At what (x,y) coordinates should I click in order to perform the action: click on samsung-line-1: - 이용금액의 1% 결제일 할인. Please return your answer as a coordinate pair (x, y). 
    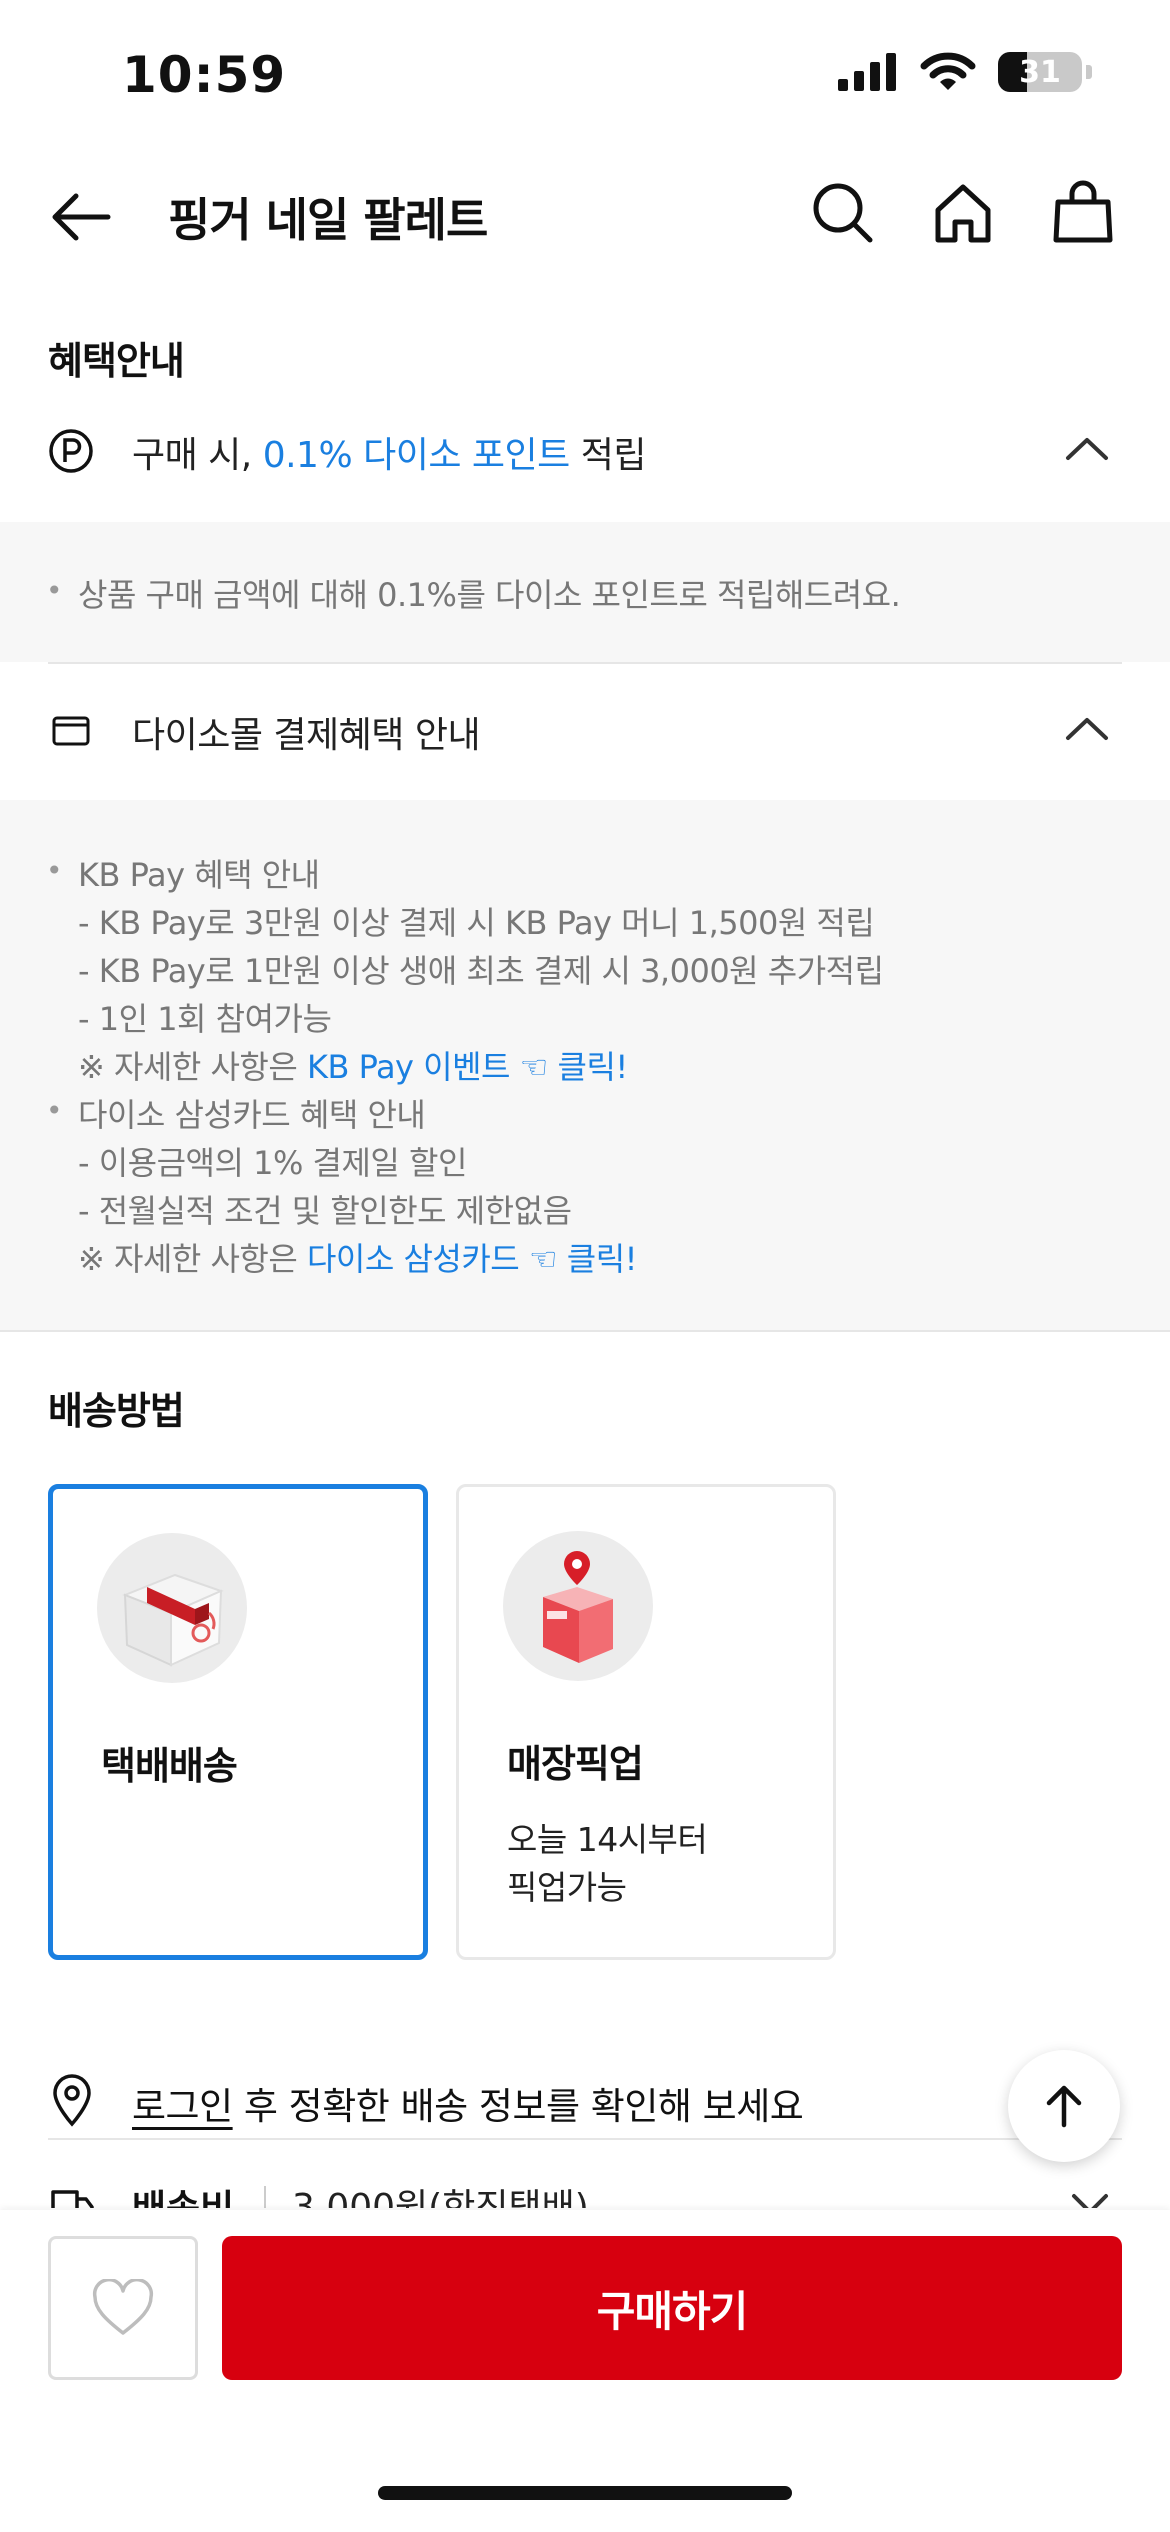
    Looking at the image, I should click on (272, 1163).